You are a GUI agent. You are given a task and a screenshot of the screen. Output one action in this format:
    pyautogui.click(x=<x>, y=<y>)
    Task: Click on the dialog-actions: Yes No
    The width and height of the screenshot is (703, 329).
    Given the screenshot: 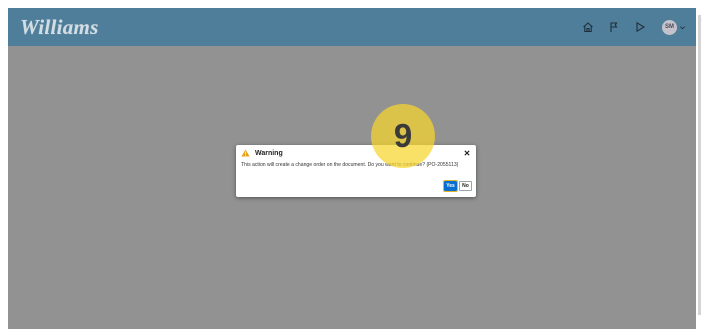 What is the action you would take?
    pyautogui.click(x=457, y=186)
    